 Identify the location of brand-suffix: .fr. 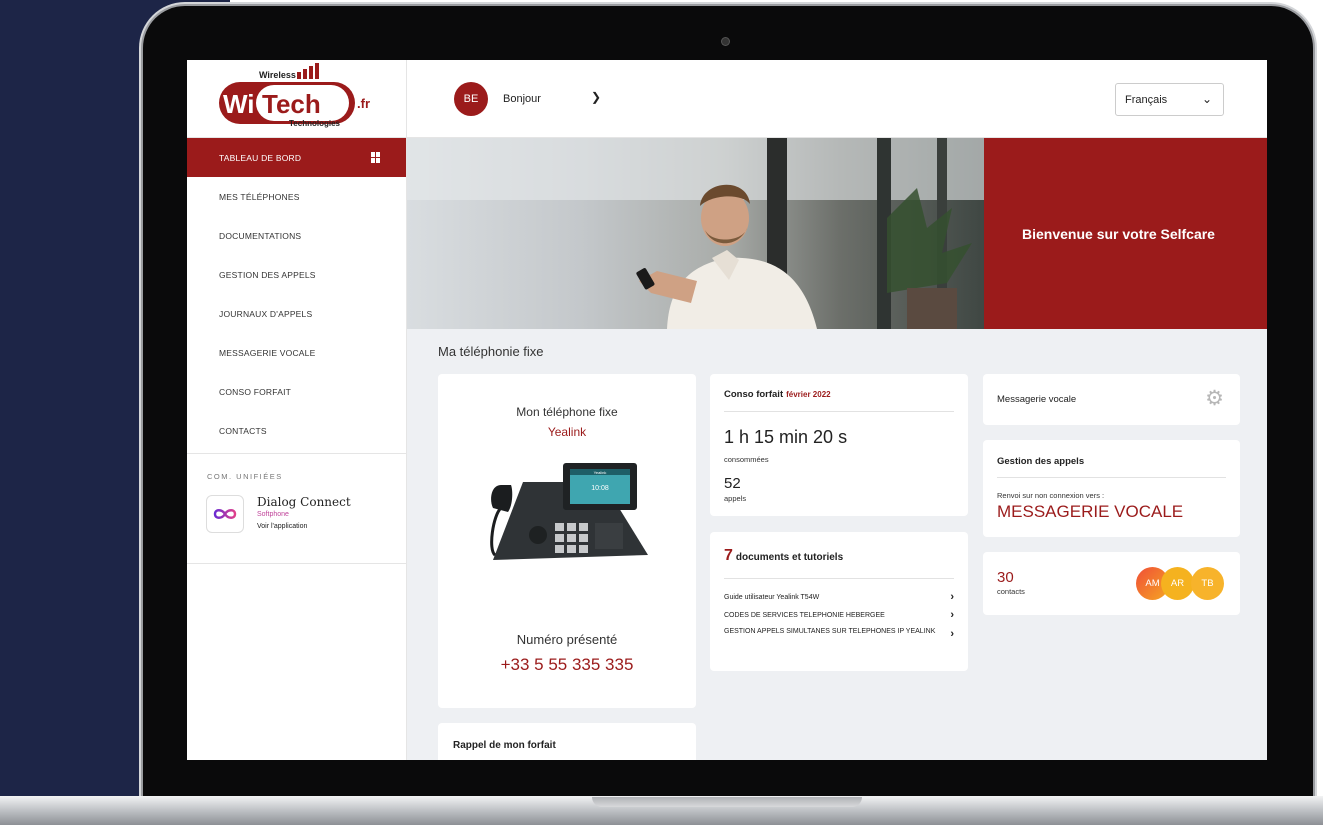
(363, 103).